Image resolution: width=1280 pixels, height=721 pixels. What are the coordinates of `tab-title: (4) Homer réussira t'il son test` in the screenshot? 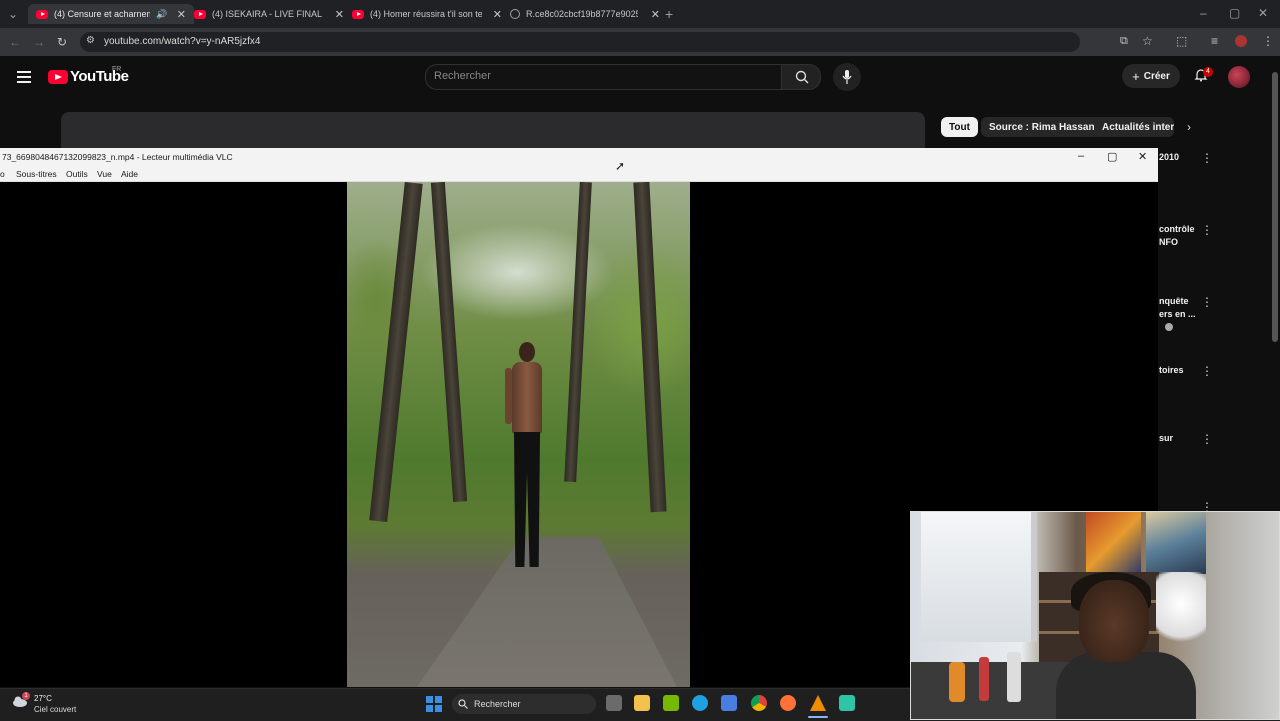 It's located at (426, 14).